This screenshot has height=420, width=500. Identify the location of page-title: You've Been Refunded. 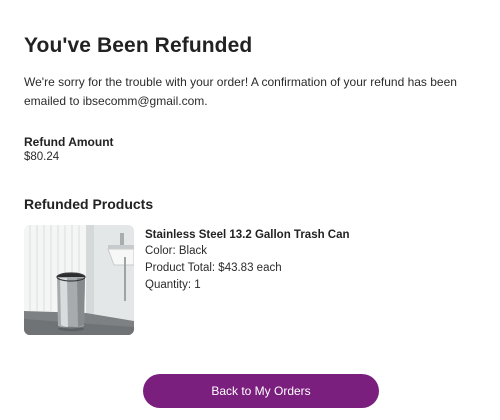
(138, 45).